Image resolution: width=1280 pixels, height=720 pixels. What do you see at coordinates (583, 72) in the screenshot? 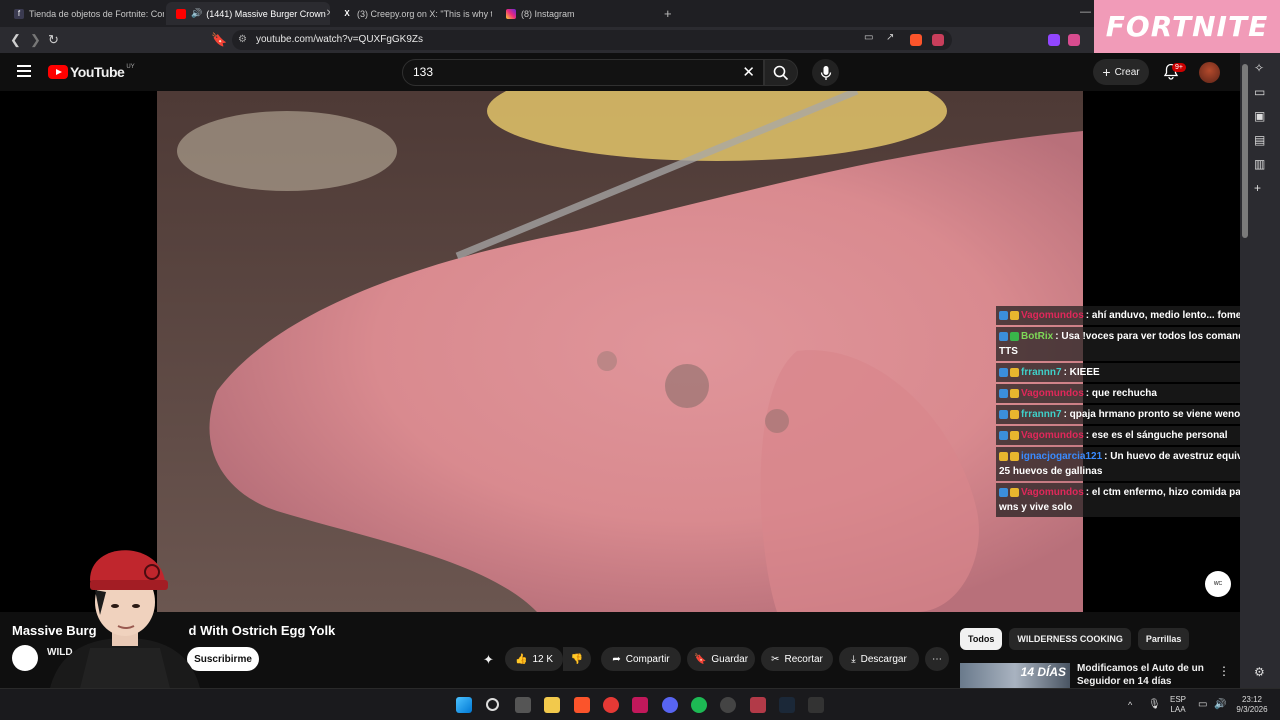
I see `search-input: 133 ✕` at bounding box center [583, 72].